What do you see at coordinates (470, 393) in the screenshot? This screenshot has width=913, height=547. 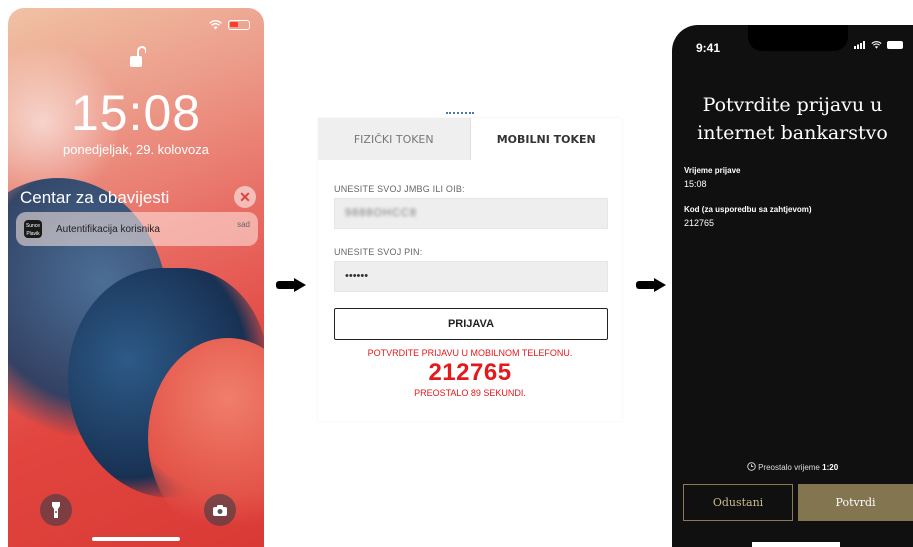 I see `remaining-time: PREOSTALO 89 SEKUNDI.` at bounding box center [470, 393].